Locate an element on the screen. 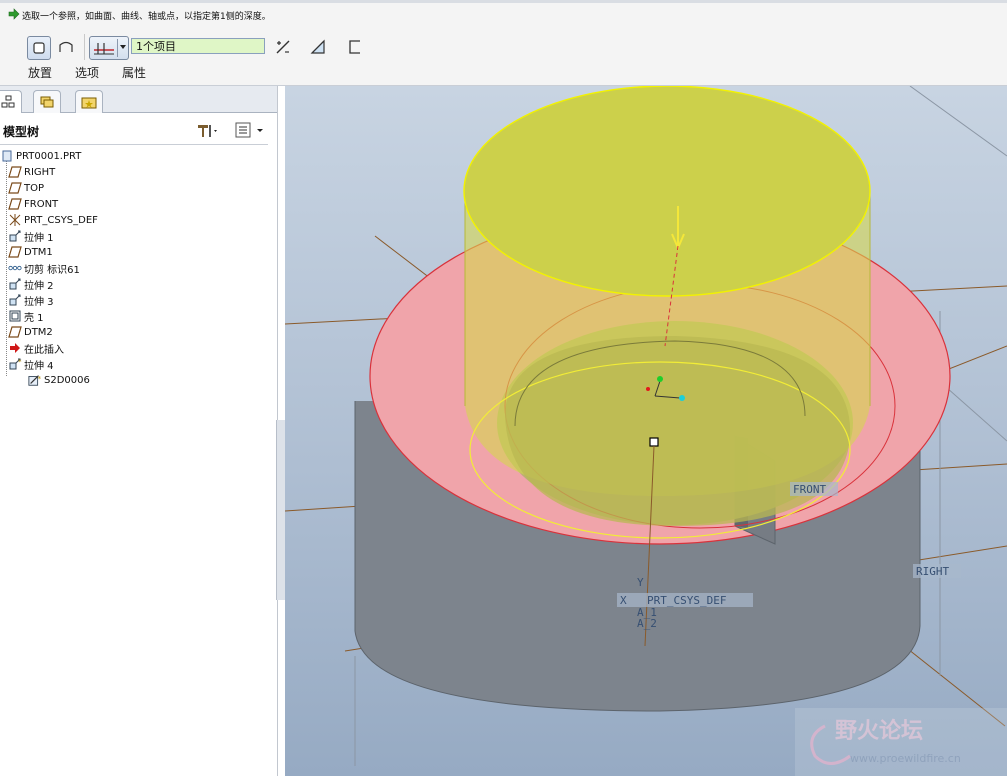 Image resolution: width=1007 pixels, height=776 pixels. tree-item-extrude-3: 拉伸 3 is located at coordinates (31, 300).